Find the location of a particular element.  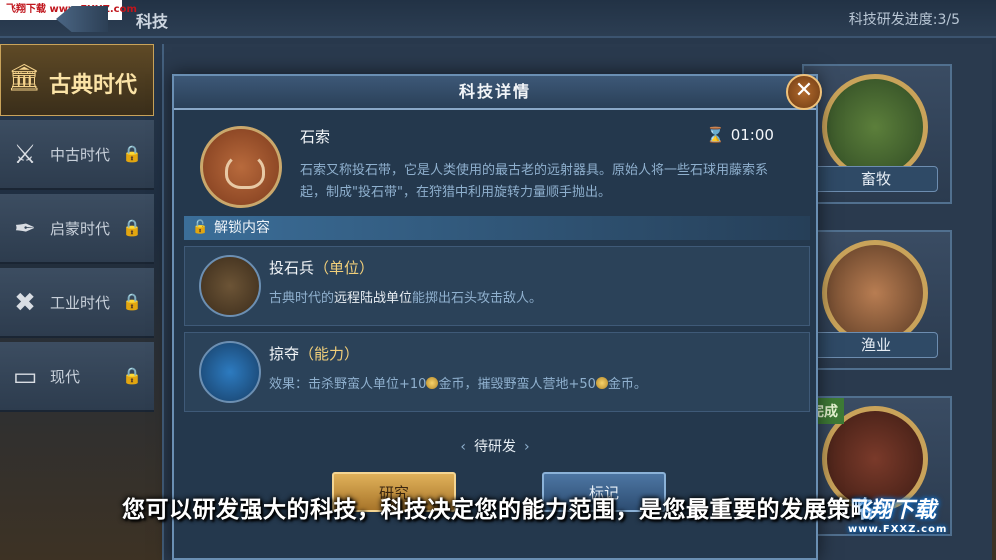

watermark-url: www.FXXZ.com is located at coordinates (898, 529).